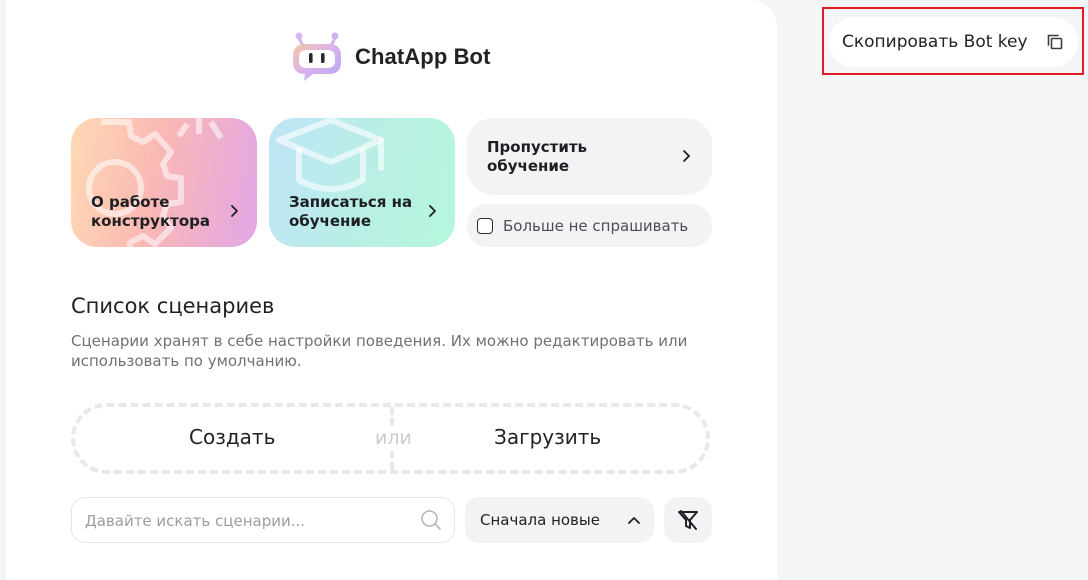  I want to click on filter-button, so click(688, 520).